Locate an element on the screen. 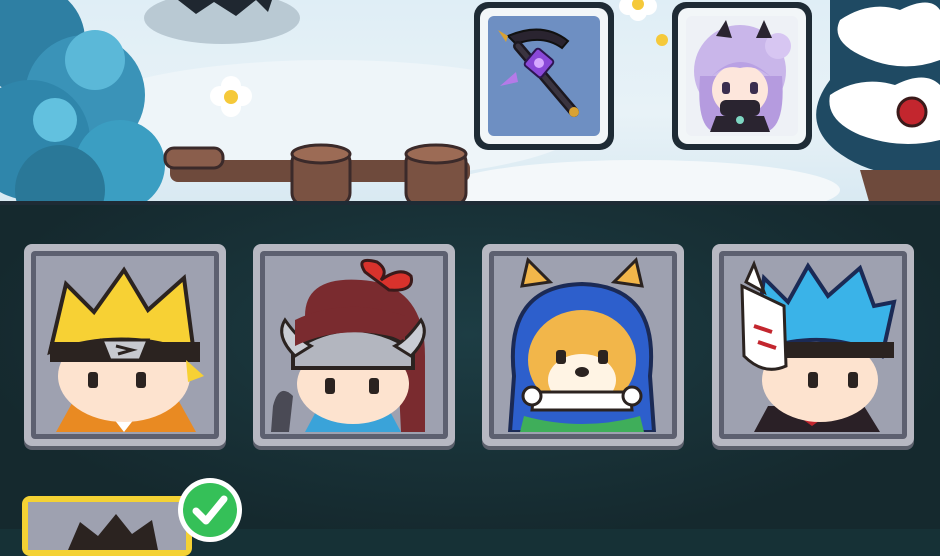 Image resolution: width=940 pixels, height=556 pixels. equipped-weapon-slot is located at coordinates (544, 76).